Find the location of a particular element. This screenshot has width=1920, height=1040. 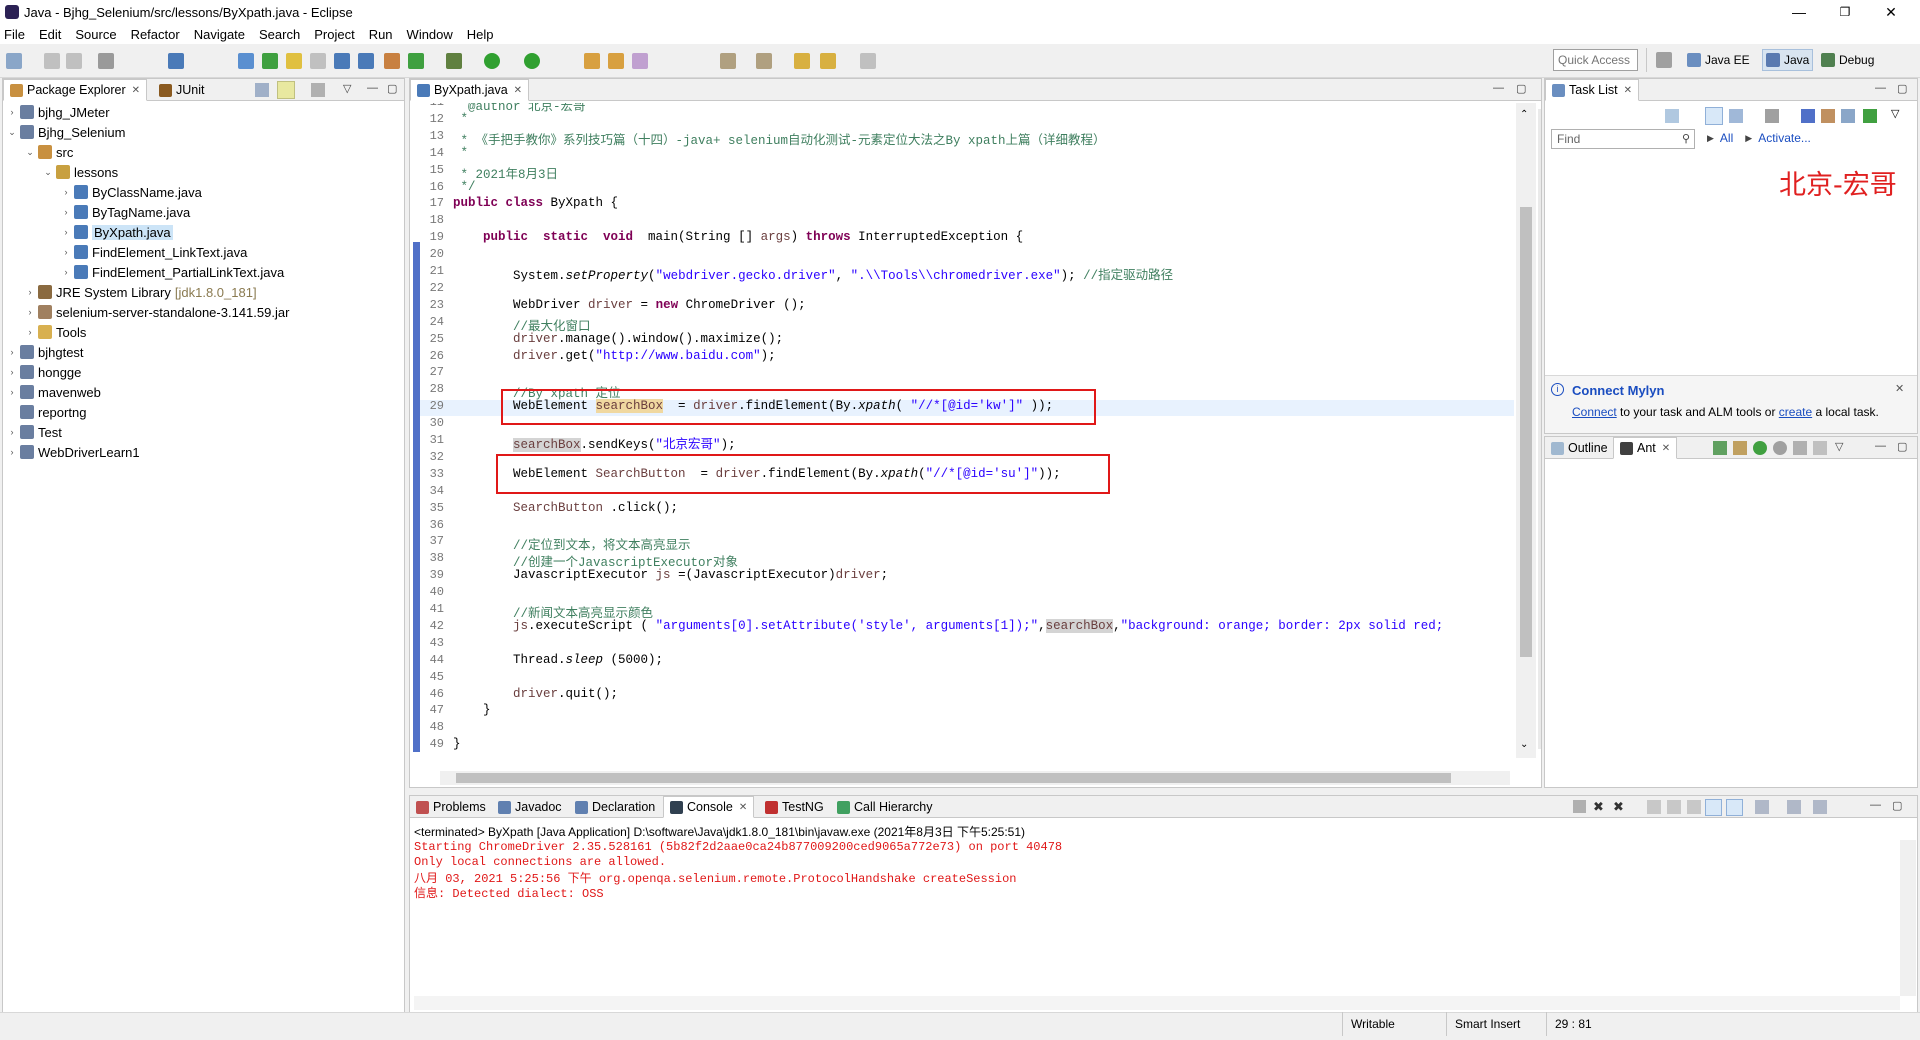

refresh-icon is located at coordinates (1870, 116).